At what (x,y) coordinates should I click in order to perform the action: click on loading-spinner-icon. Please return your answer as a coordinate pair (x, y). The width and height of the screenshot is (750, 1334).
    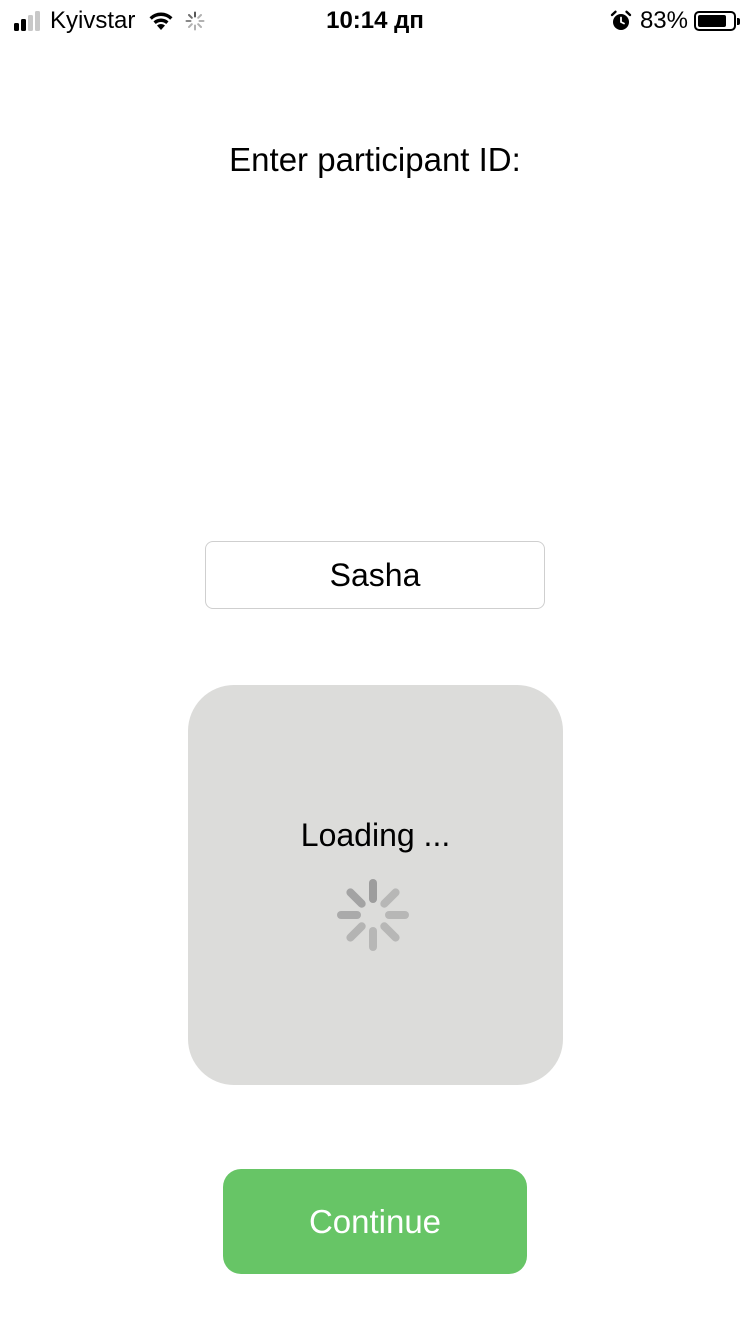
    Looking at the image, I should click on (373, 915).